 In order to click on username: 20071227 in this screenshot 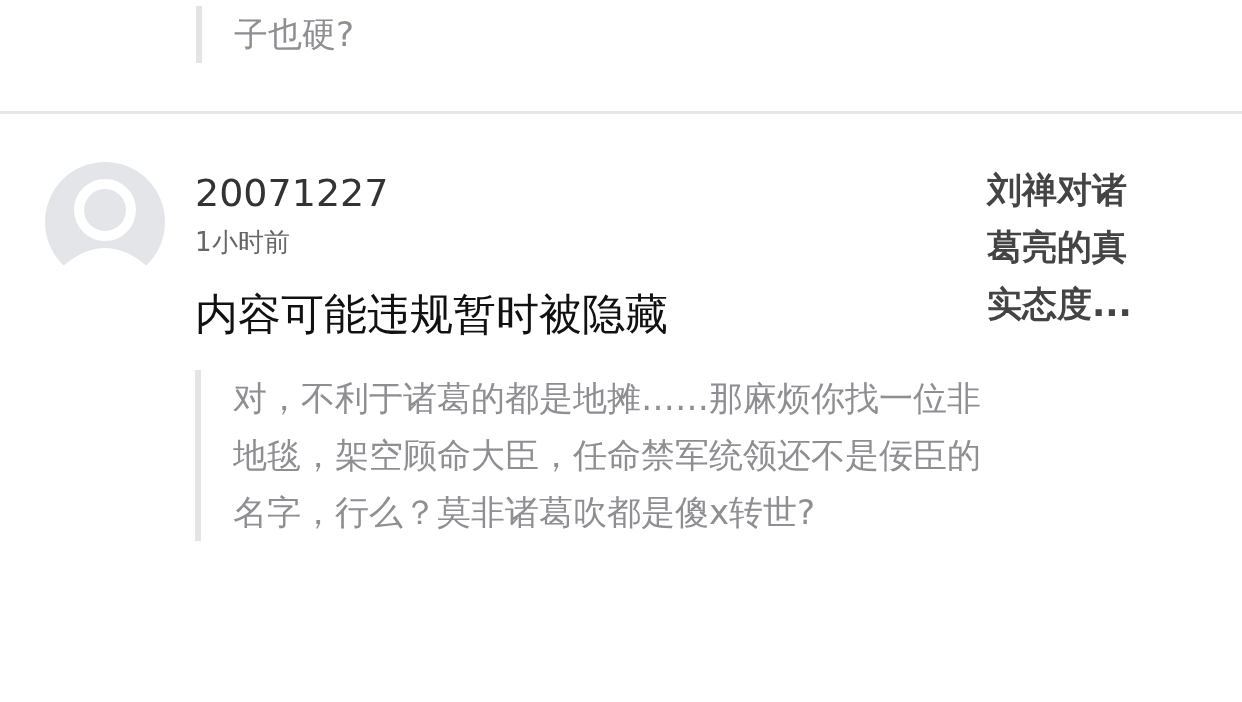, I will do `click(292, 193)`.